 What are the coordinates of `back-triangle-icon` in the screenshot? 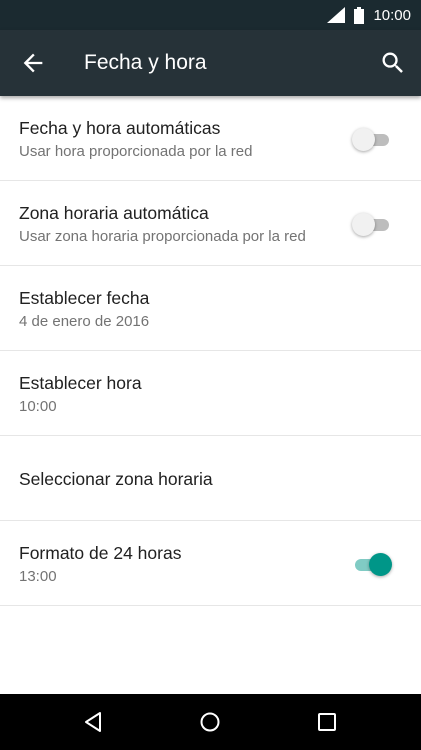 It's located at (94, 722).